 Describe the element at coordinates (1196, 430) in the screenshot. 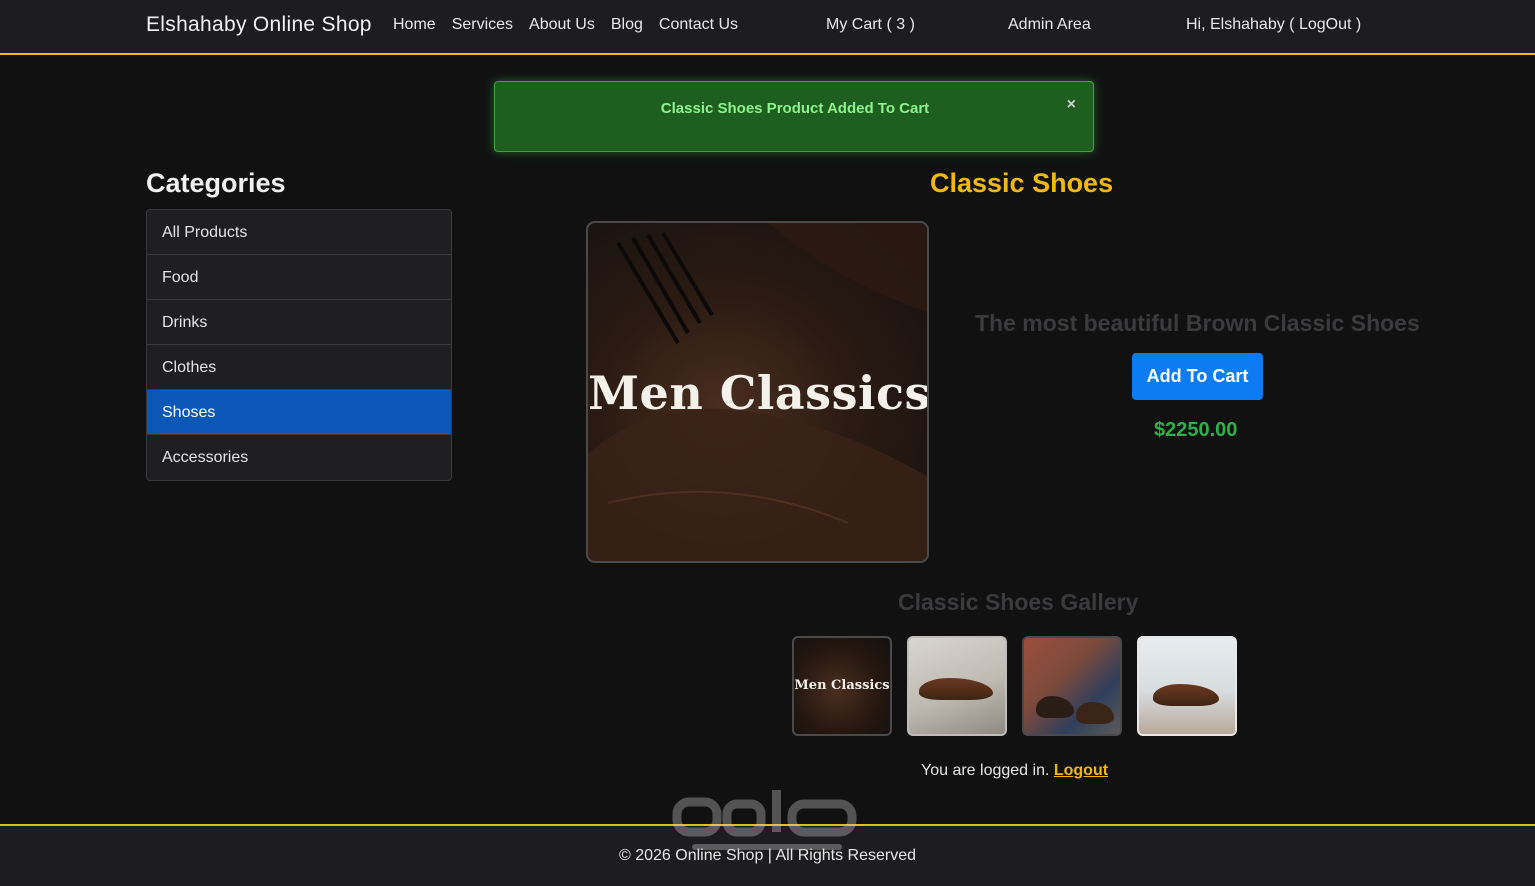

I see `product-price: $2250.00` at that location.